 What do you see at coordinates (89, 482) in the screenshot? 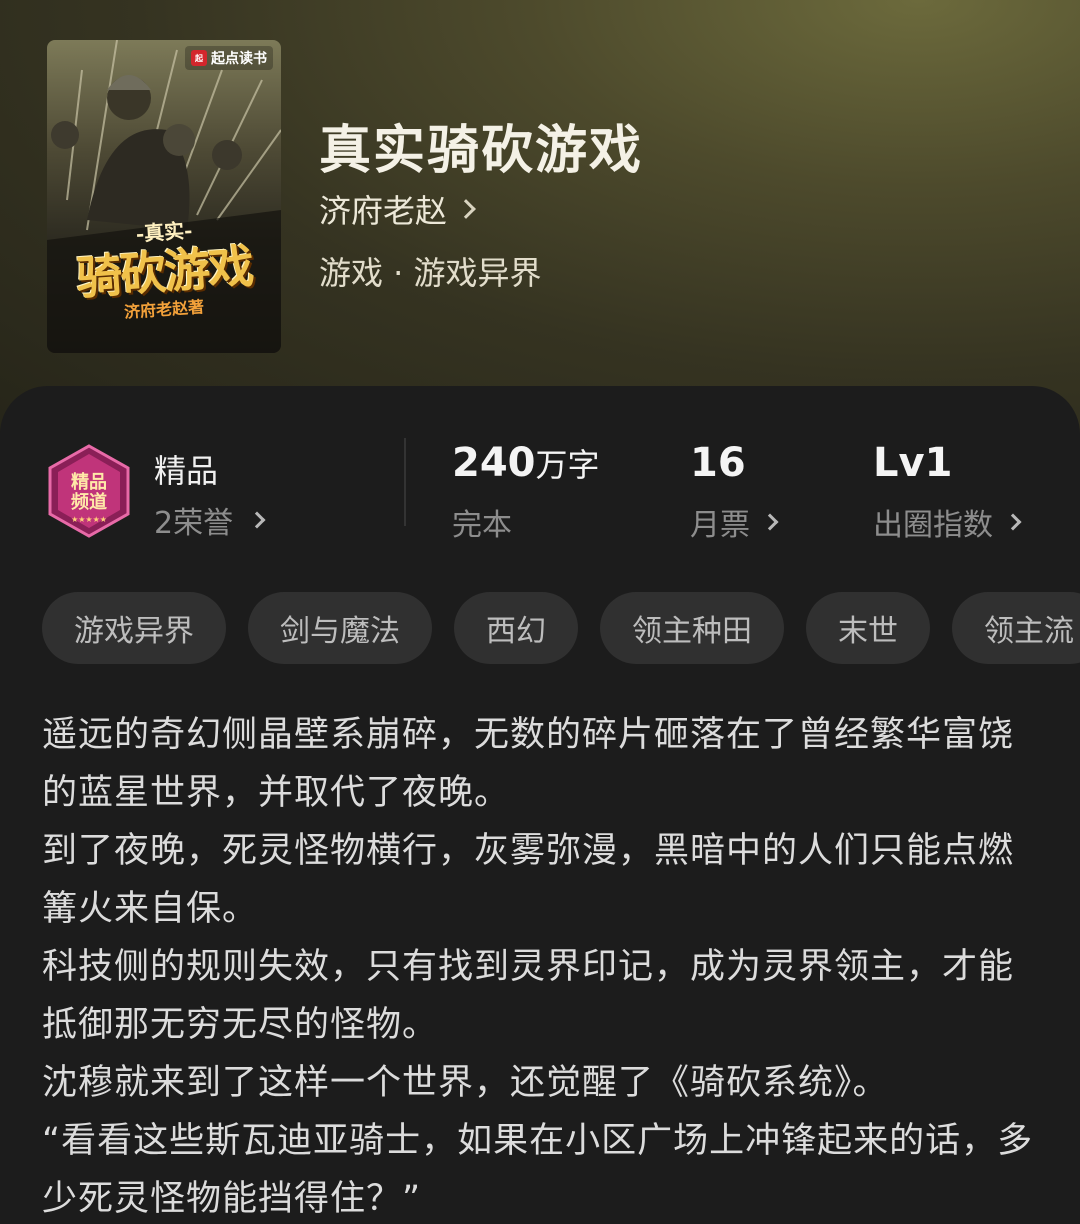
I see `svg-text: 精品` at bounding box center [89, 482].